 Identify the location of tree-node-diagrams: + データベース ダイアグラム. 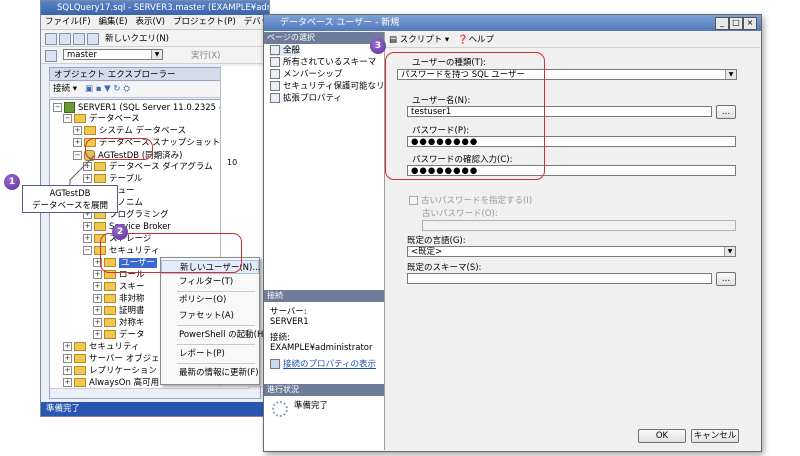
(148, 167).